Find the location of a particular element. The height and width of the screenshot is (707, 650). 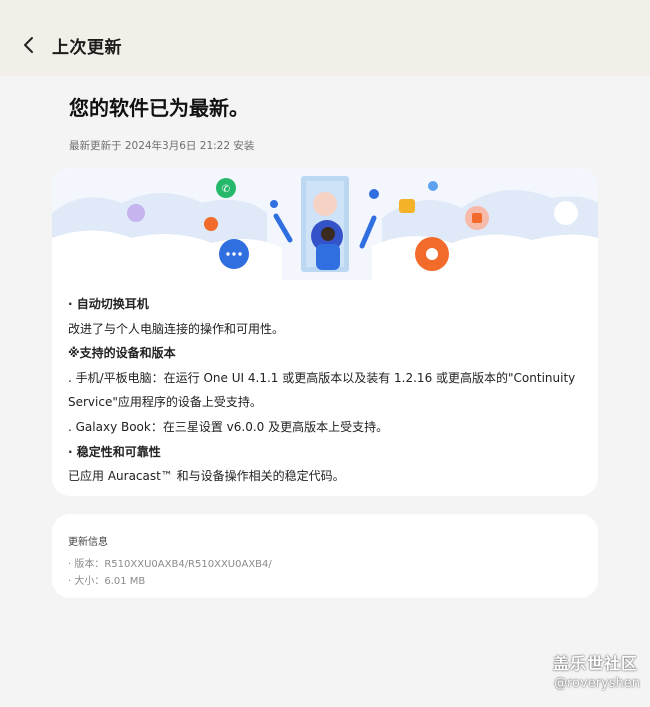

note-line: ※支持的设备和版本 is located at coordinates (122, 353).